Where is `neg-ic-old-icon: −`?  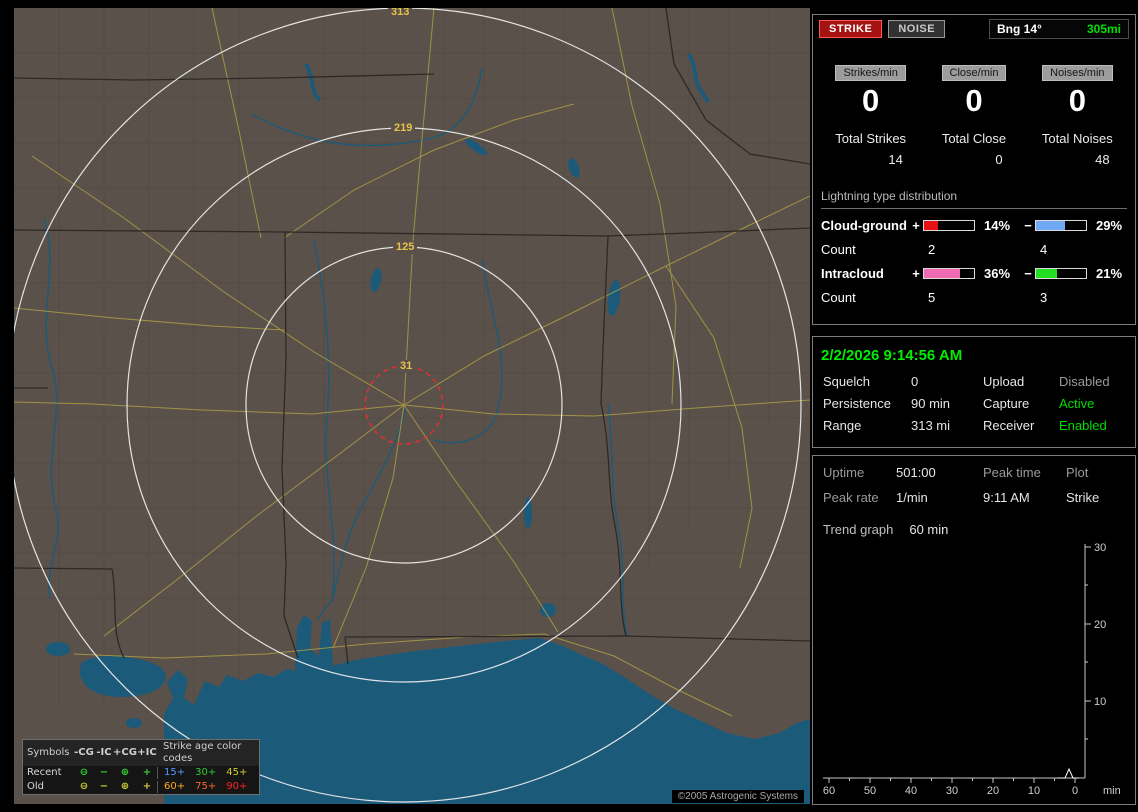 neg-ic-old-icon: − is located at coordinates (104, 786).